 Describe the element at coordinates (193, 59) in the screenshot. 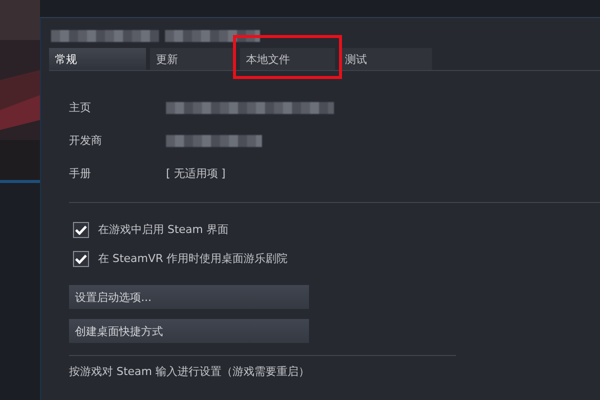

I see `tab: 更新` at that location.